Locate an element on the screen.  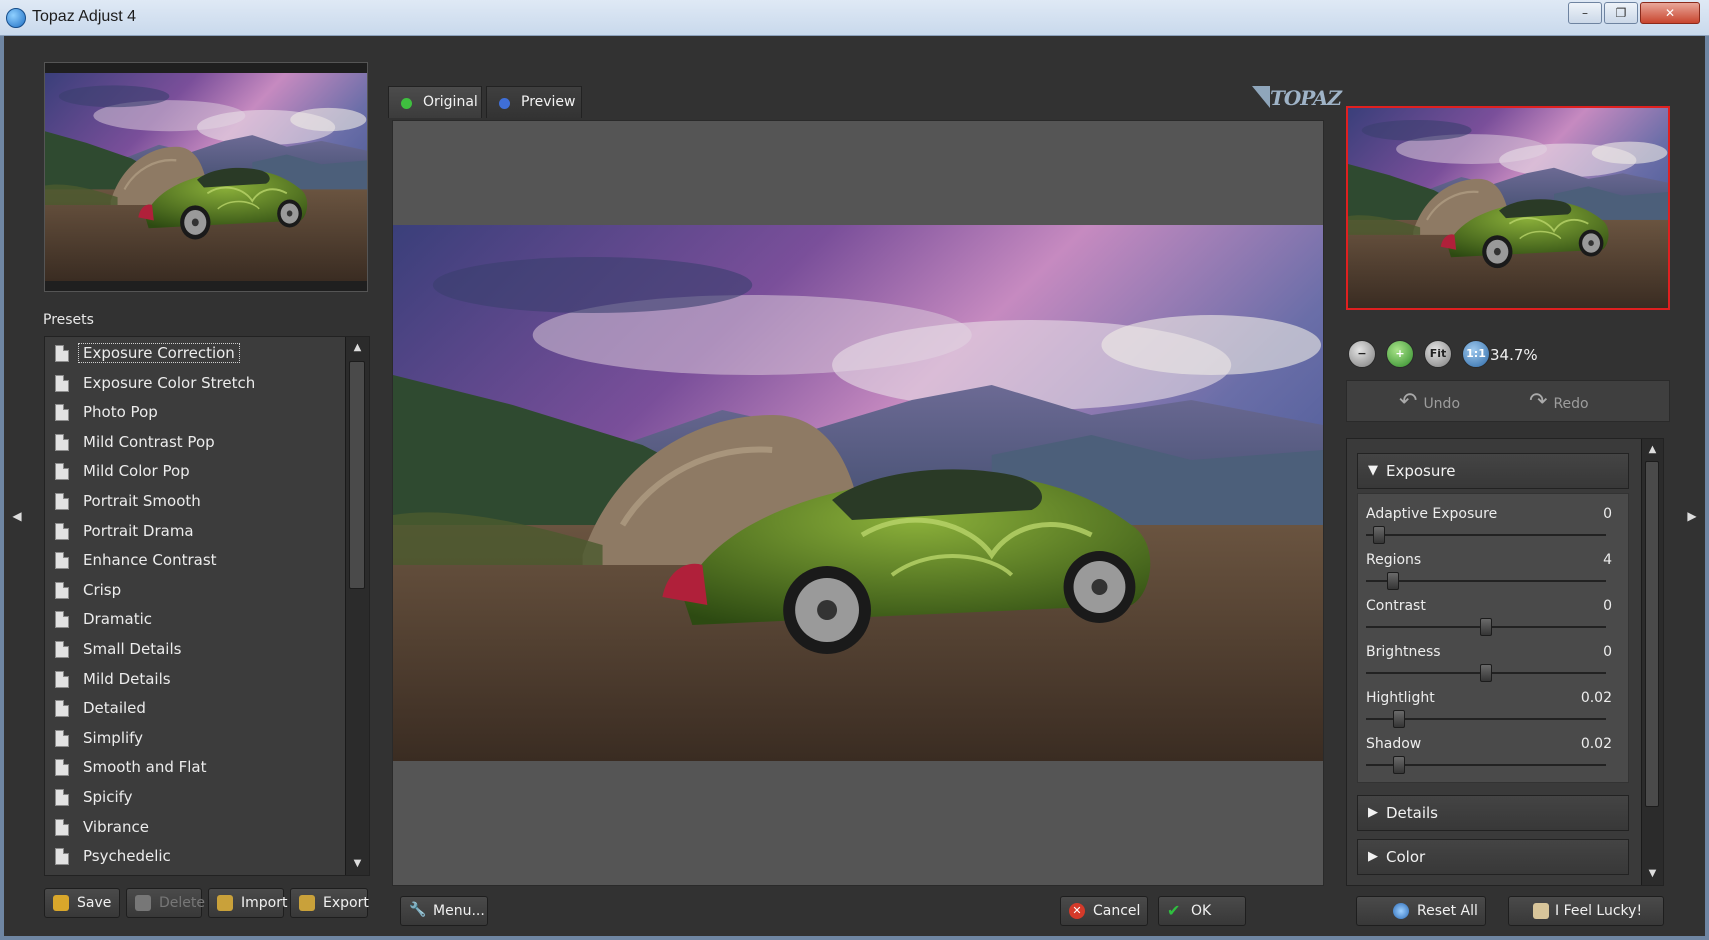
wrench-icon: 🔧 is located at coordinates (418, 910).